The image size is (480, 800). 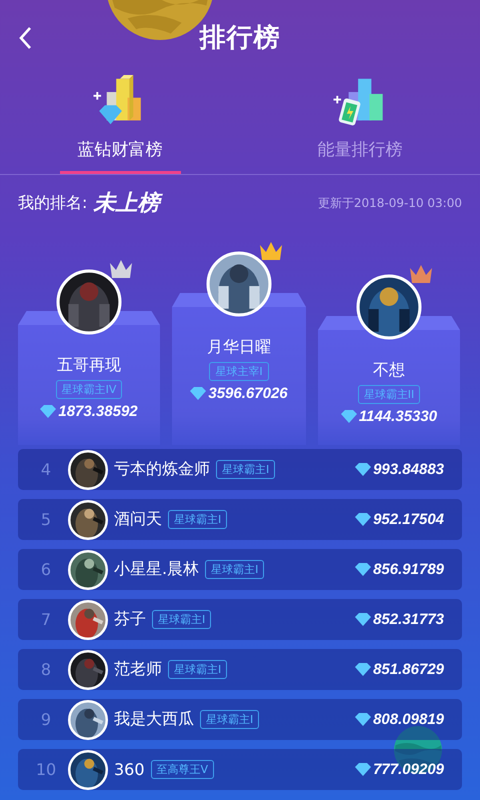 I want to click on rank-number: 7, so click(x=46, y=619).